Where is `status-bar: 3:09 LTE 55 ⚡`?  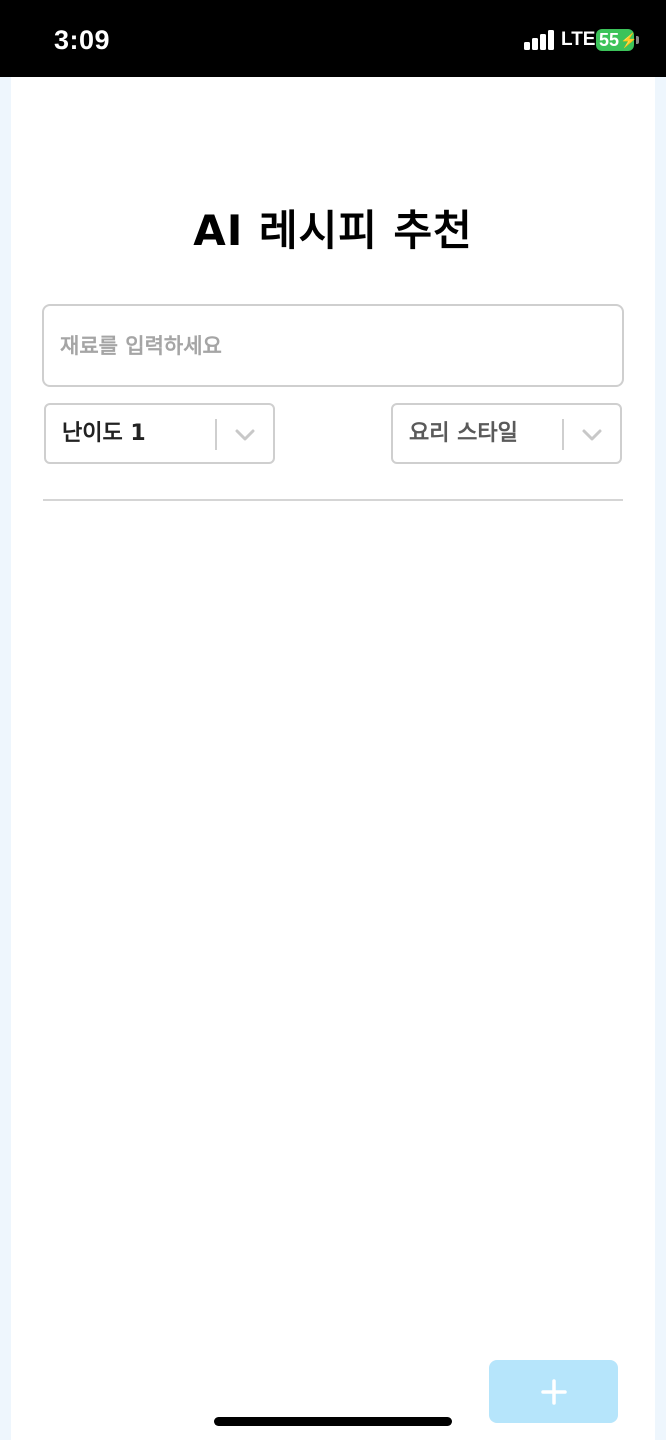 status-bar: 3:09 LTE 55 ⚡ is located at coordinates (333, 38).